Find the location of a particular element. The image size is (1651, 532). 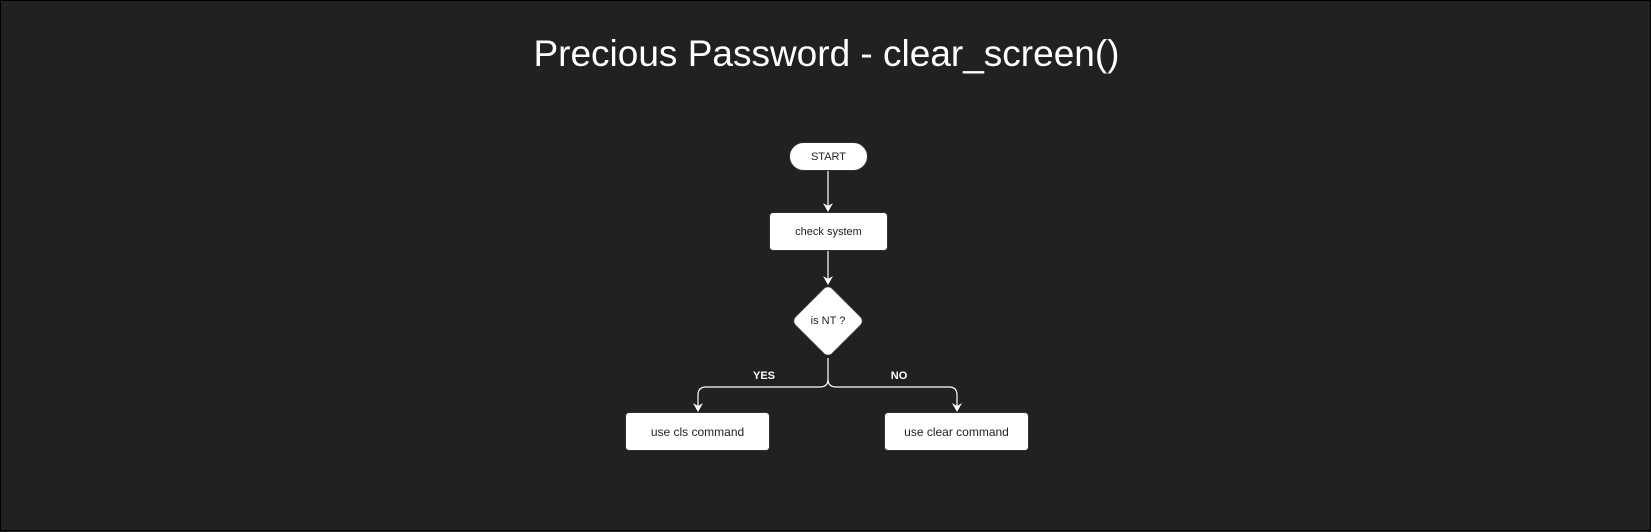

use-clear-node: use clear command is located at coordinates (956, 431).